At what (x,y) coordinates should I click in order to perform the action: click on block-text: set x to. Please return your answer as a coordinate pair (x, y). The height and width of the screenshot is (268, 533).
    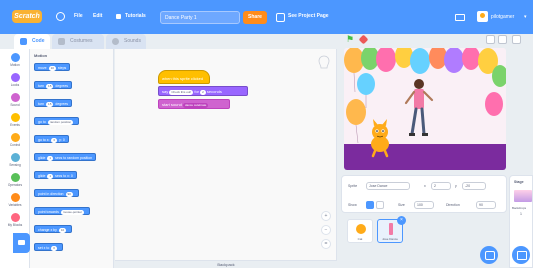
    Looking at the image, I should click on (44, 248).